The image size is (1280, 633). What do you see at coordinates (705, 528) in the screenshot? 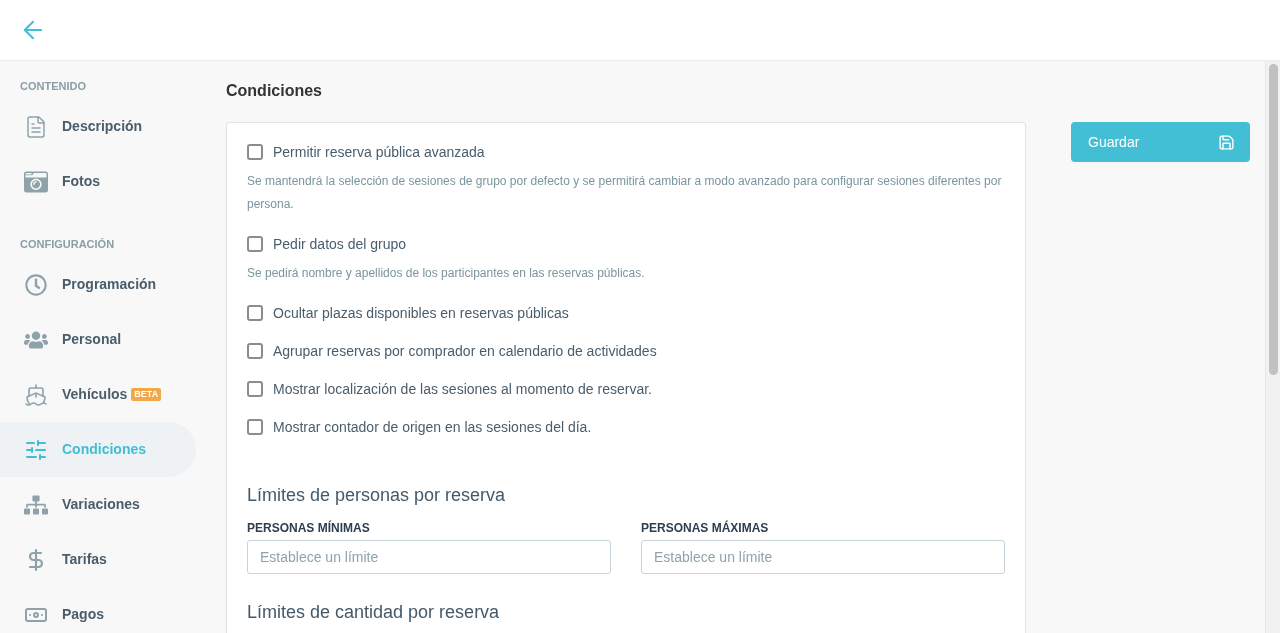
I see `field-label: PERSONAS MÁXIMAS` at bounding box center [705, 528].